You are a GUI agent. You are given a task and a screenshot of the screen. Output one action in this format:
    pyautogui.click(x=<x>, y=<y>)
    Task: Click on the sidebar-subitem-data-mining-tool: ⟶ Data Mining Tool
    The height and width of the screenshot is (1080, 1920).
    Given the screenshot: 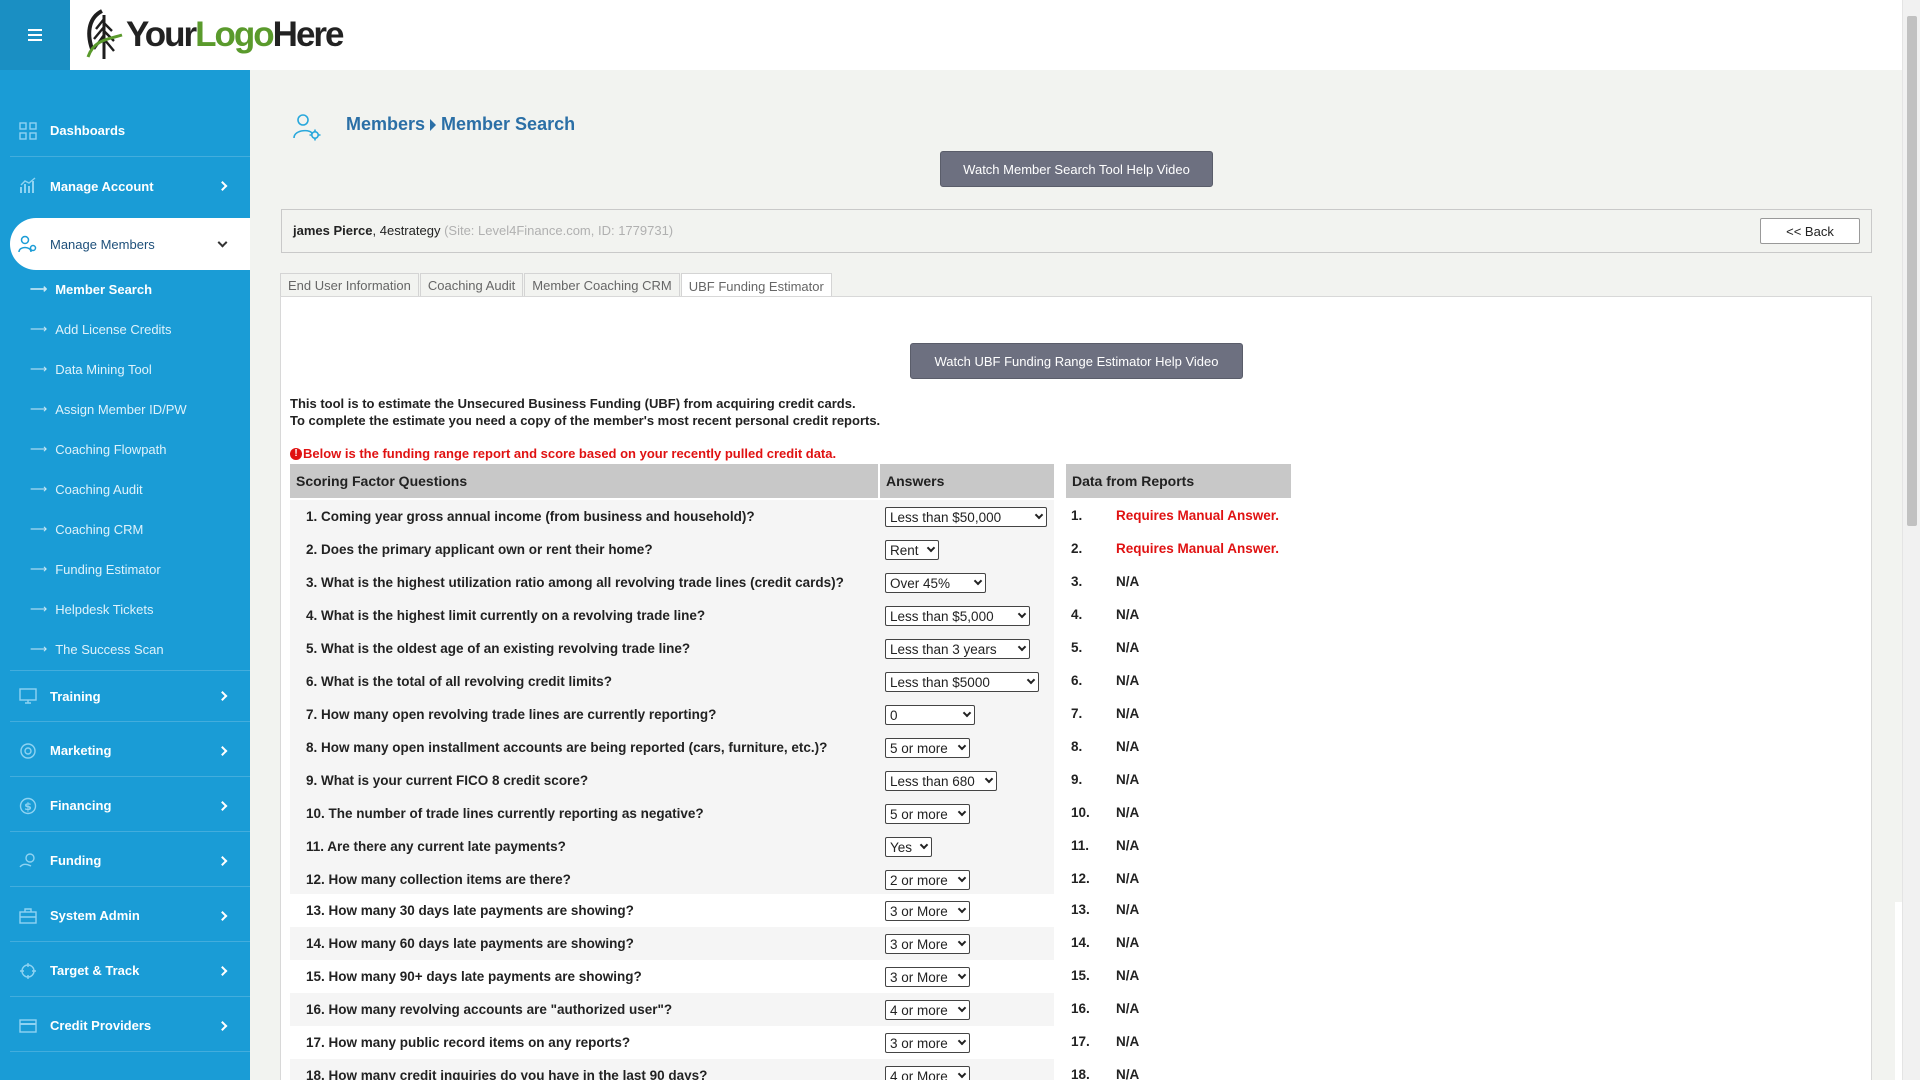 What is the action you would take?
    pyautogui.click(x=91, y=369)
    